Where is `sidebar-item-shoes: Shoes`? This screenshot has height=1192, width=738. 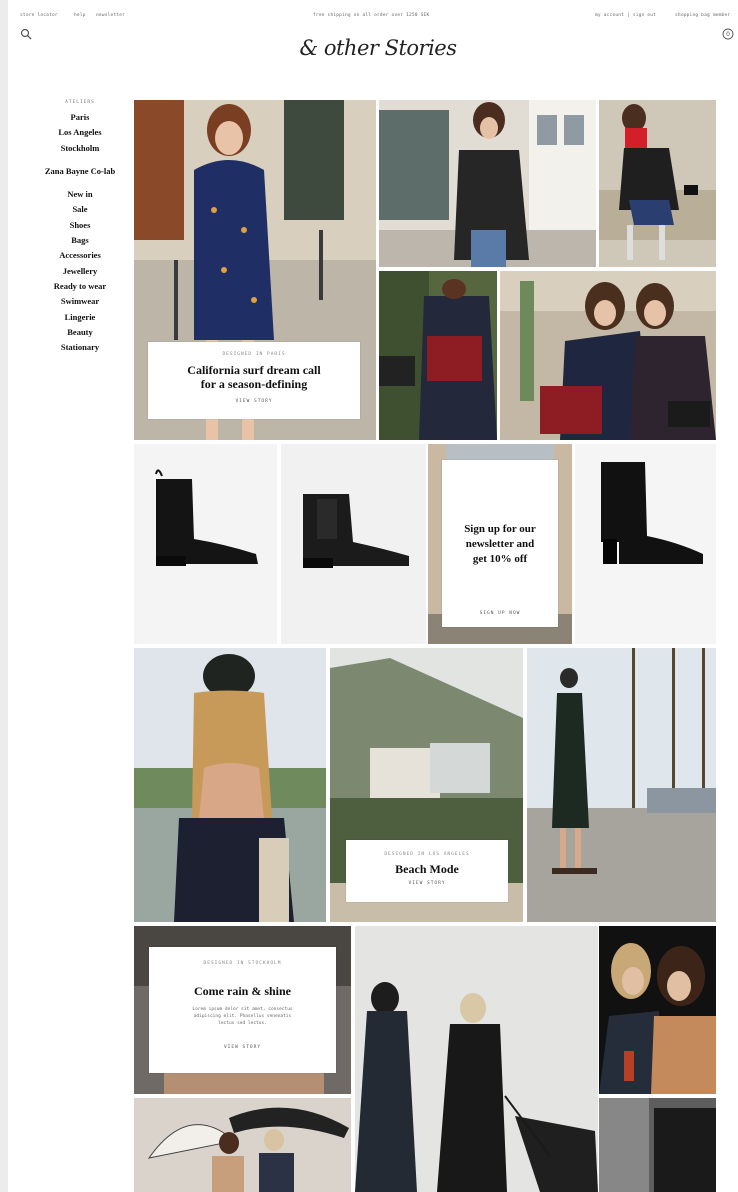 sidebar-item-shoes: Shoes is located at coordinates (80, 225).